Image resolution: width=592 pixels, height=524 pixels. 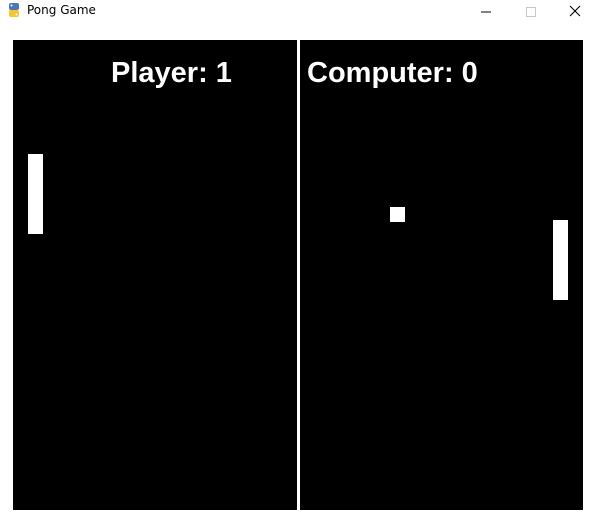 What do you see at coordinates (14, 10) in the screenshot?
I see `python-icon` at bounding box center [14, 10].